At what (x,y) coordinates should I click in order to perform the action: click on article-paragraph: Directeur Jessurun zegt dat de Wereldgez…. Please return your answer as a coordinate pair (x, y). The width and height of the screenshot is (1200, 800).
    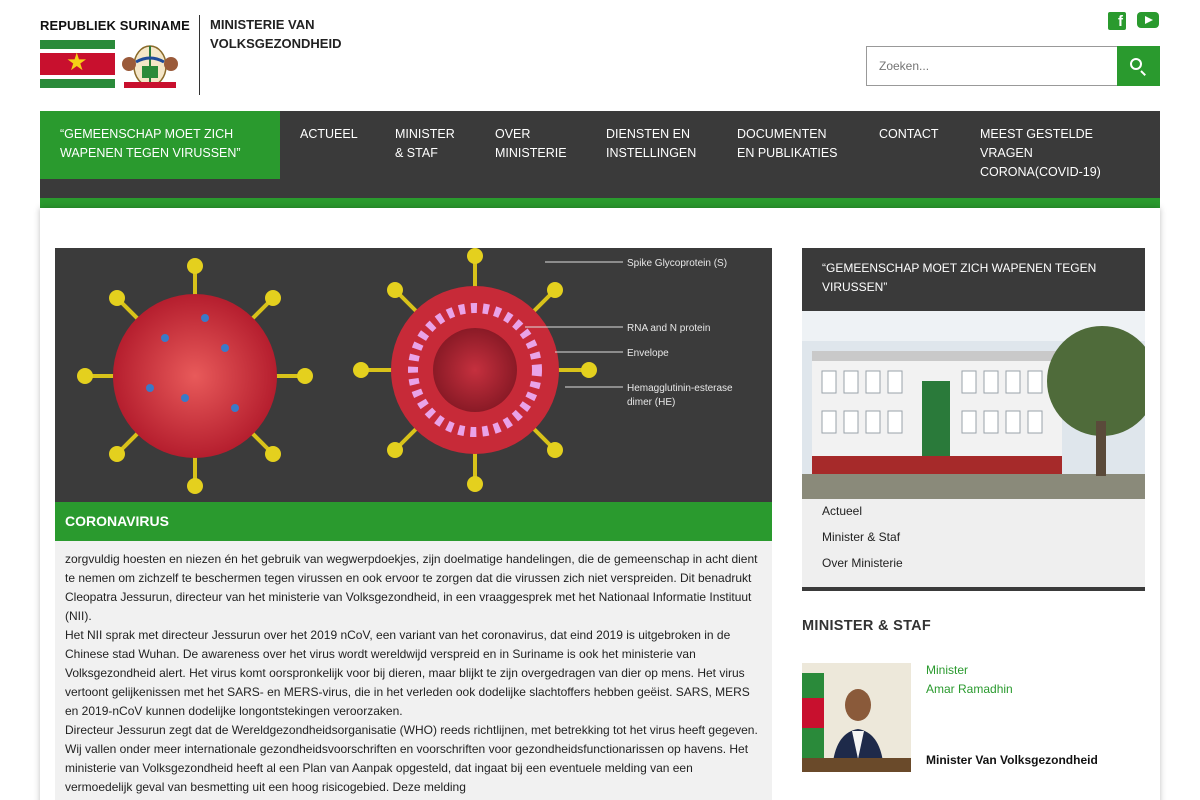
    Looking at the image, I should click on (411, 758).